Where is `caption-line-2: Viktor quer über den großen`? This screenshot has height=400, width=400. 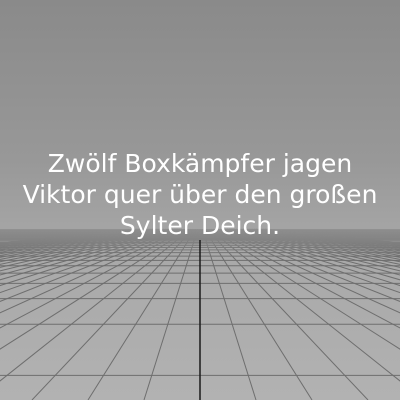
caption-line-2: Viktor quer über den großen is located at coordinates (200, 194).